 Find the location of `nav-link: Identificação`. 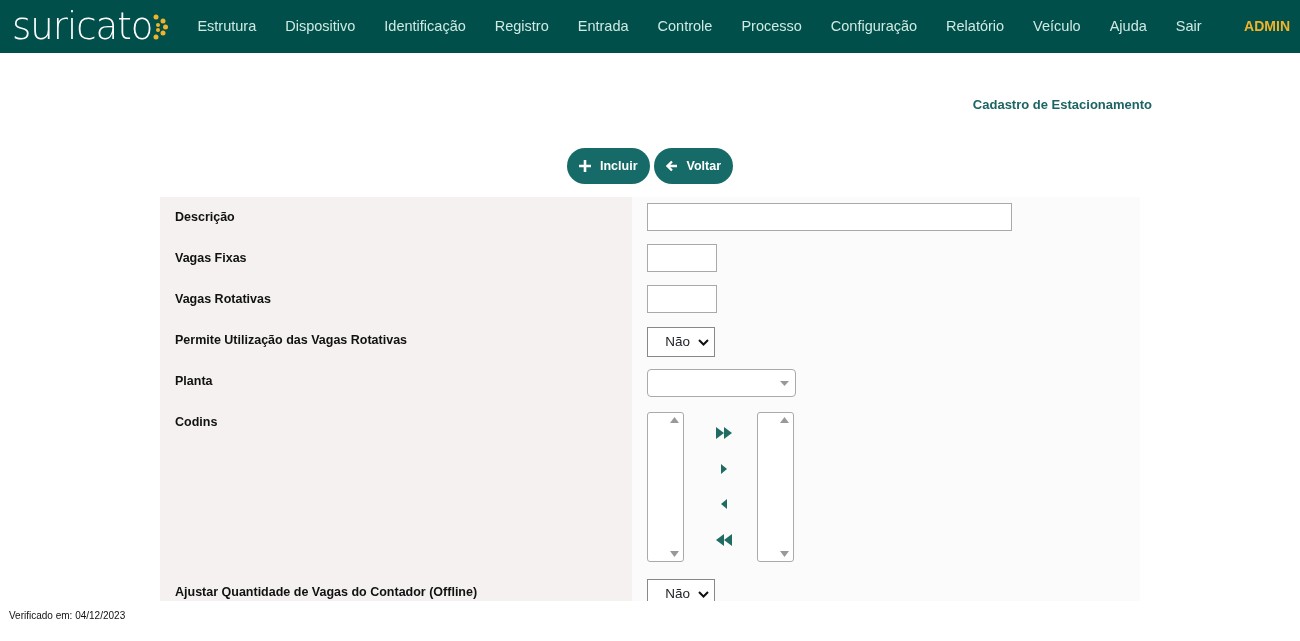

nav-link: Identificação is located at coordinates (425, 26).